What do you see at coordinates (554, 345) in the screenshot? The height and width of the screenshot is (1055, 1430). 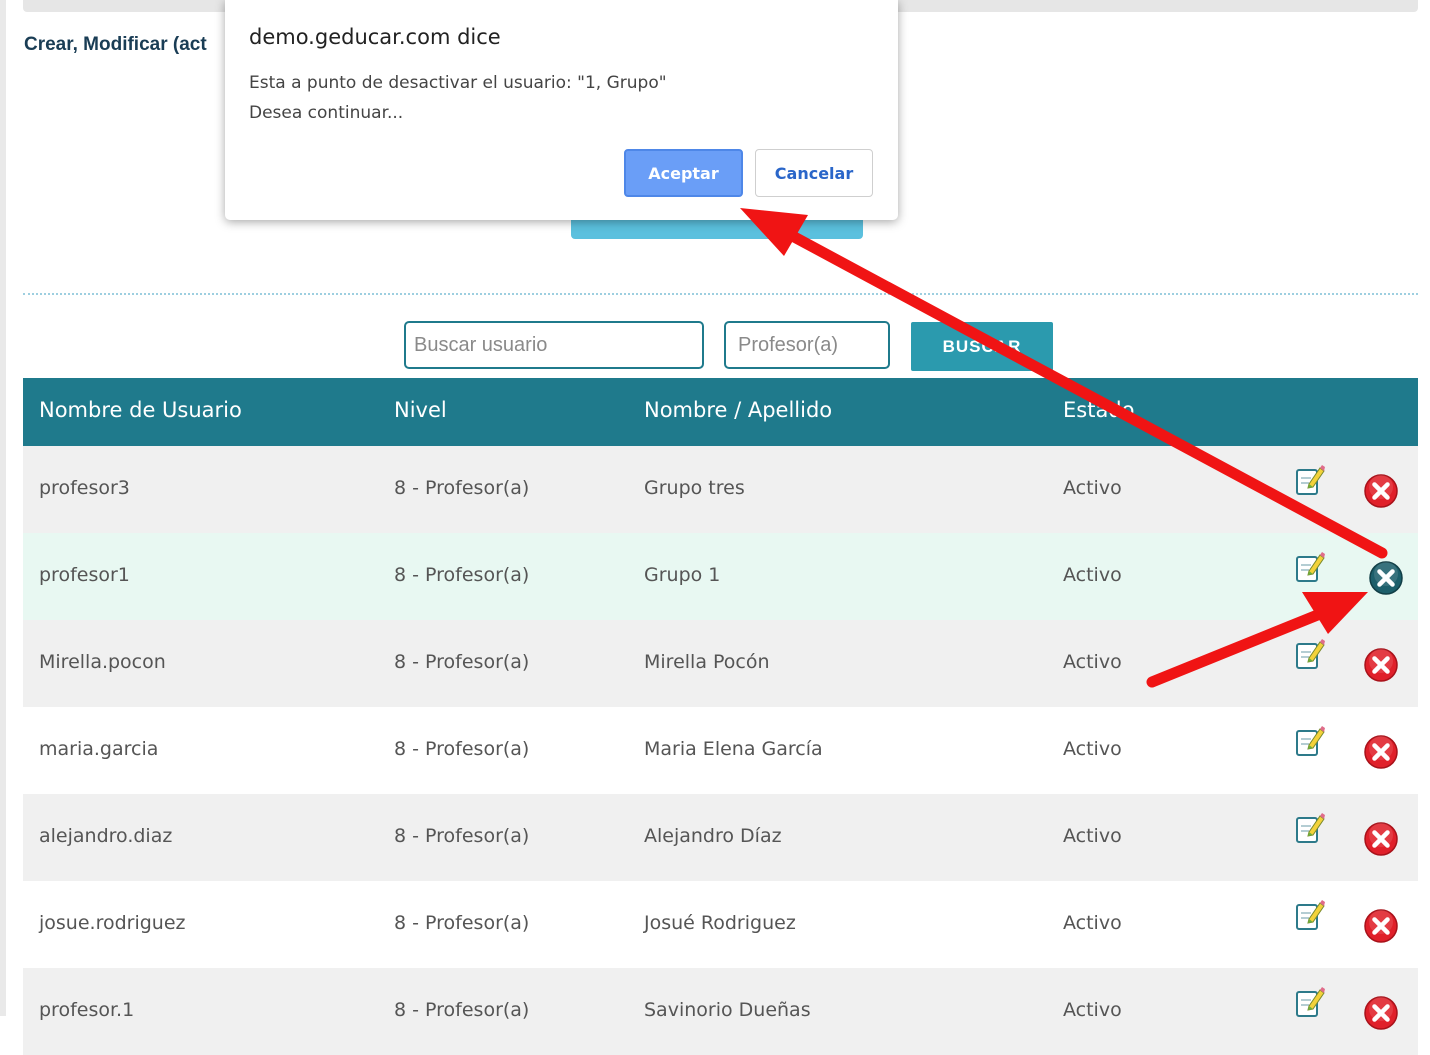 I see `search-user-input` at bounding box center [554, 345].